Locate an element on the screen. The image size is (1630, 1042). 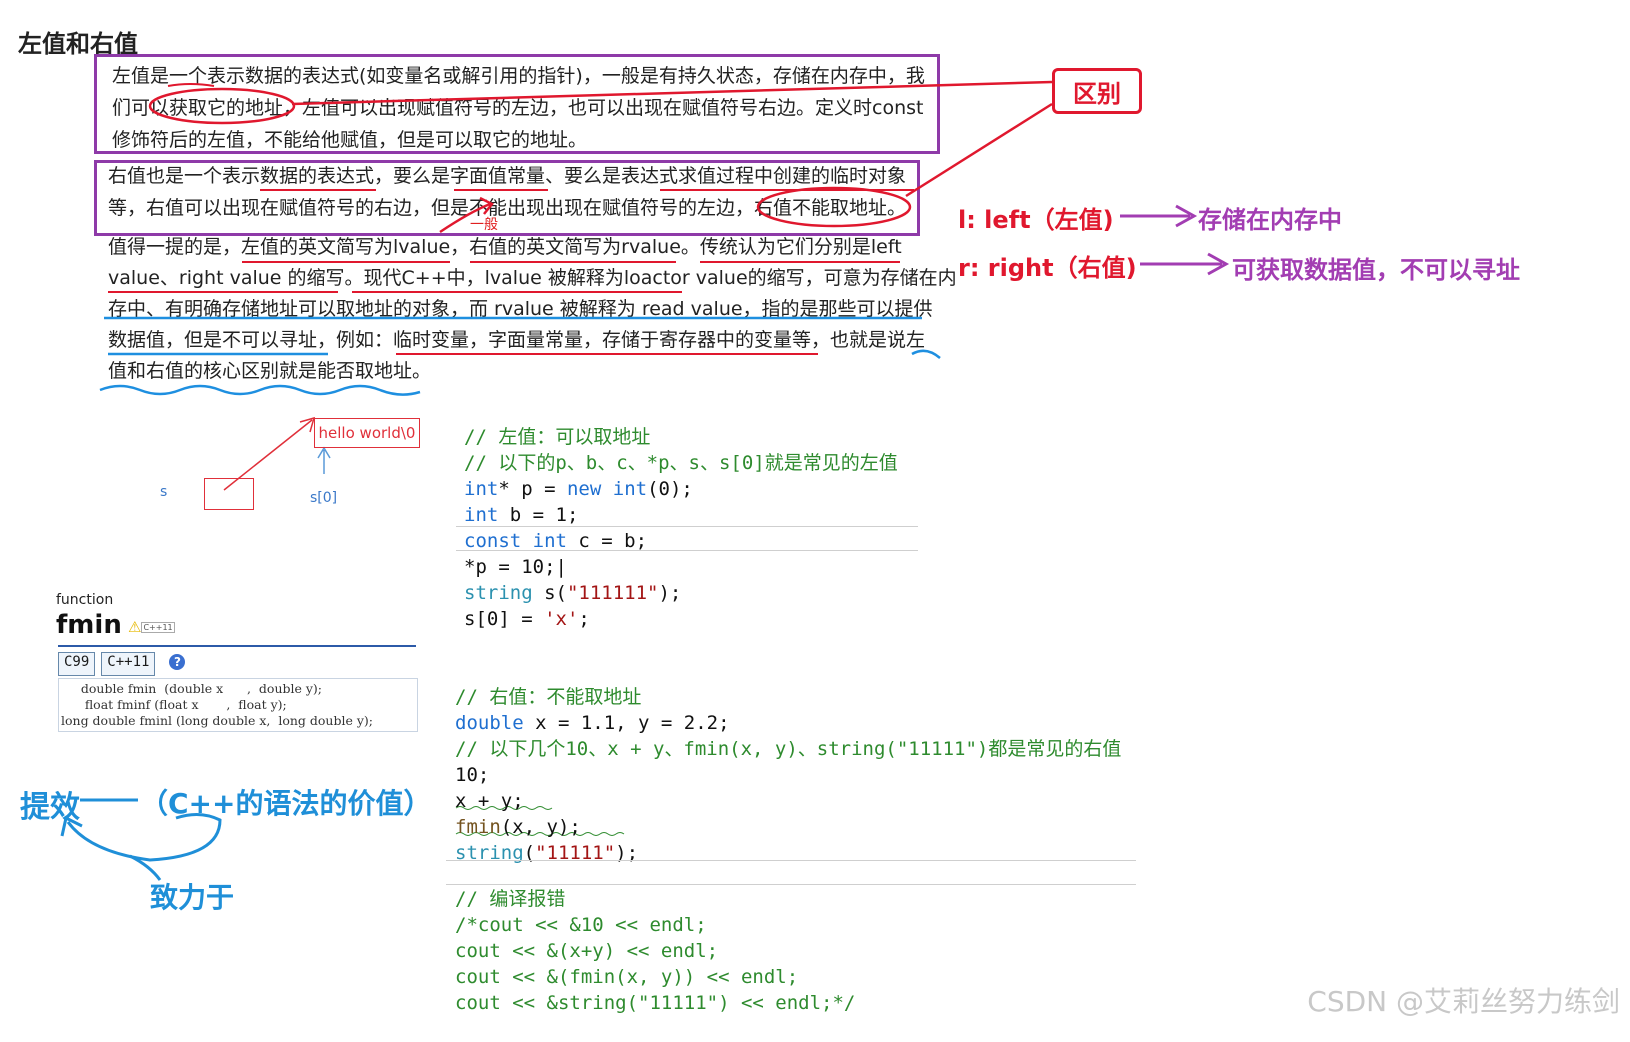
code-line: s[0] = 'x'; is located at coordinates (527, 619).